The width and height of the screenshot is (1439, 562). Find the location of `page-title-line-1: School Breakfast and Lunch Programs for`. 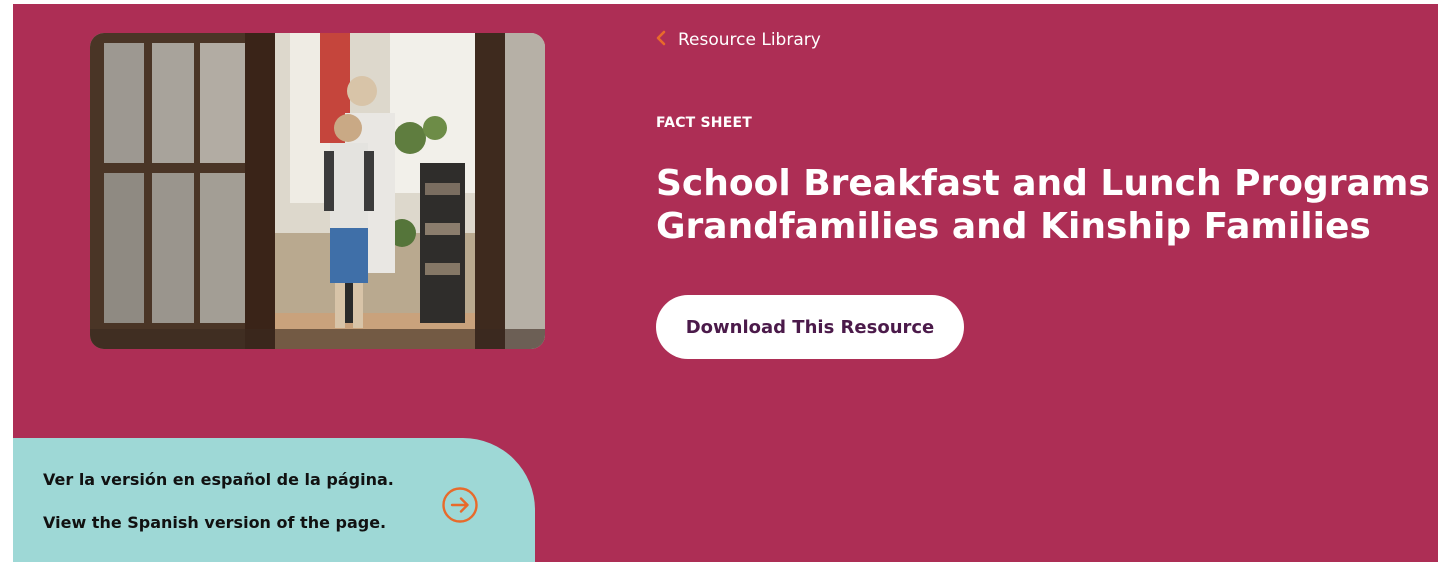

page-title-line-1: School Breakfast and Lunch Programs for is located at coordinates (1047, 183).